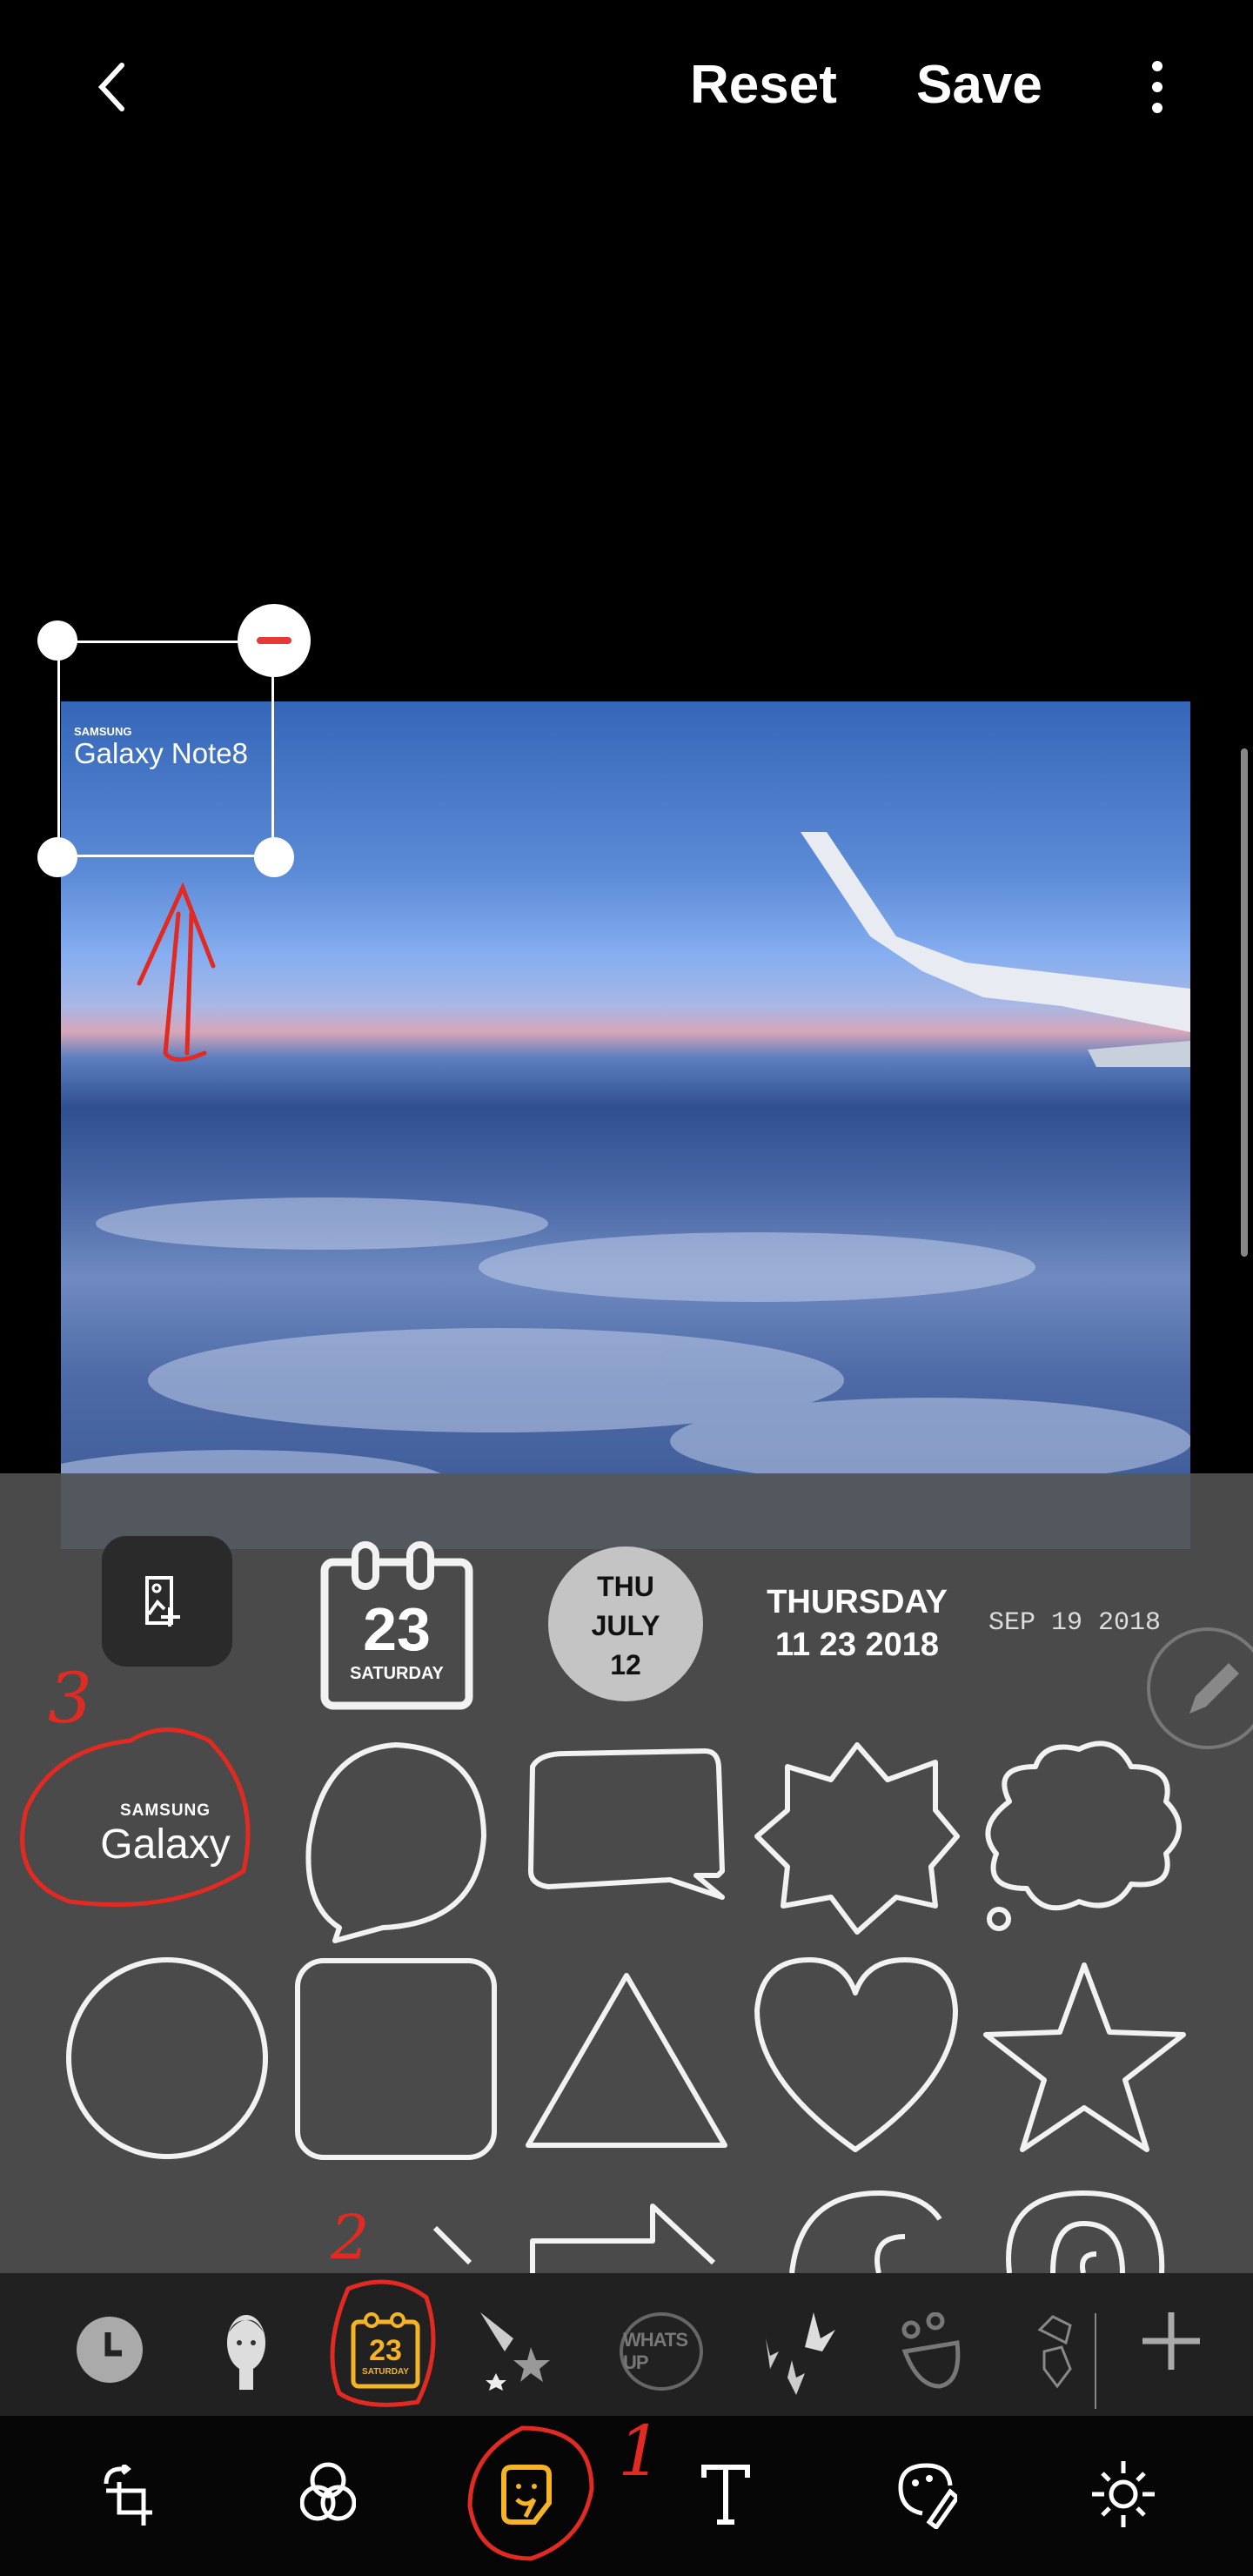  I want to click on face-icon, so click(931, 2350).